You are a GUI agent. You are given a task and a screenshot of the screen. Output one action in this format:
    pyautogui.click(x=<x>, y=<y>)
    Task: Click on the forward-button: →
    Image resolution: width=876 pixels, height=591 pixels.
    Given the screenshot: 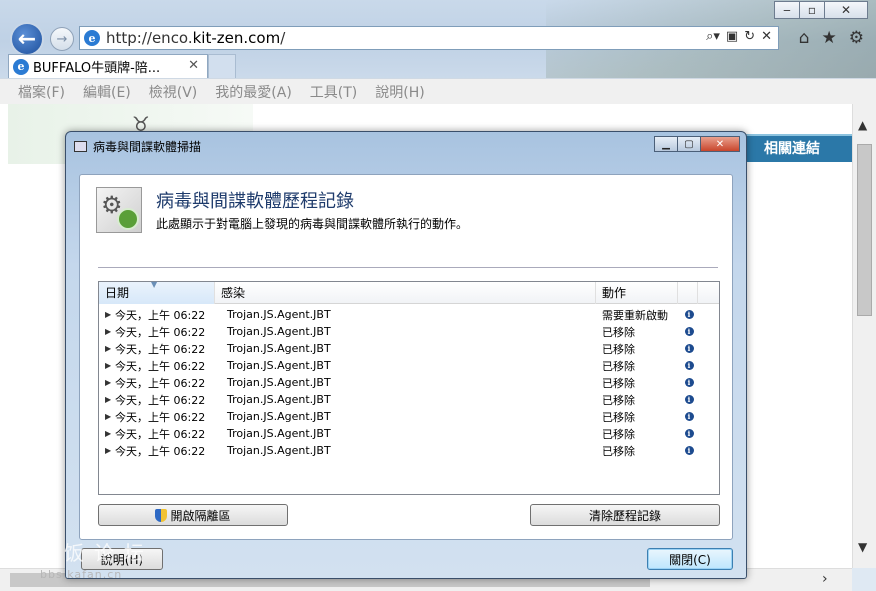 What is the action you would take?
    pyautogui.click(x=62, y=39)
    